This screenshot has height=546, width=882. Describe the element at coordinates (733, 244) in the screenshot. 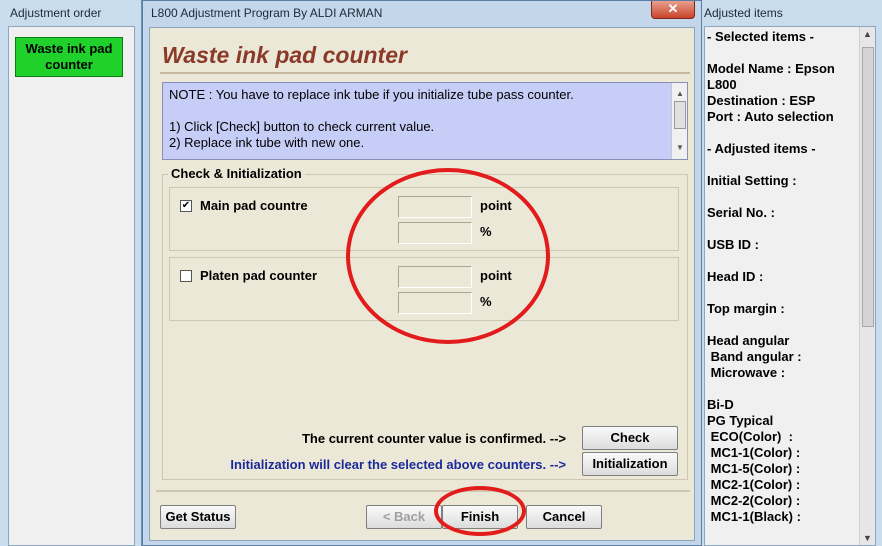

I see `adjusted-item-line: USB ID :` at that location.